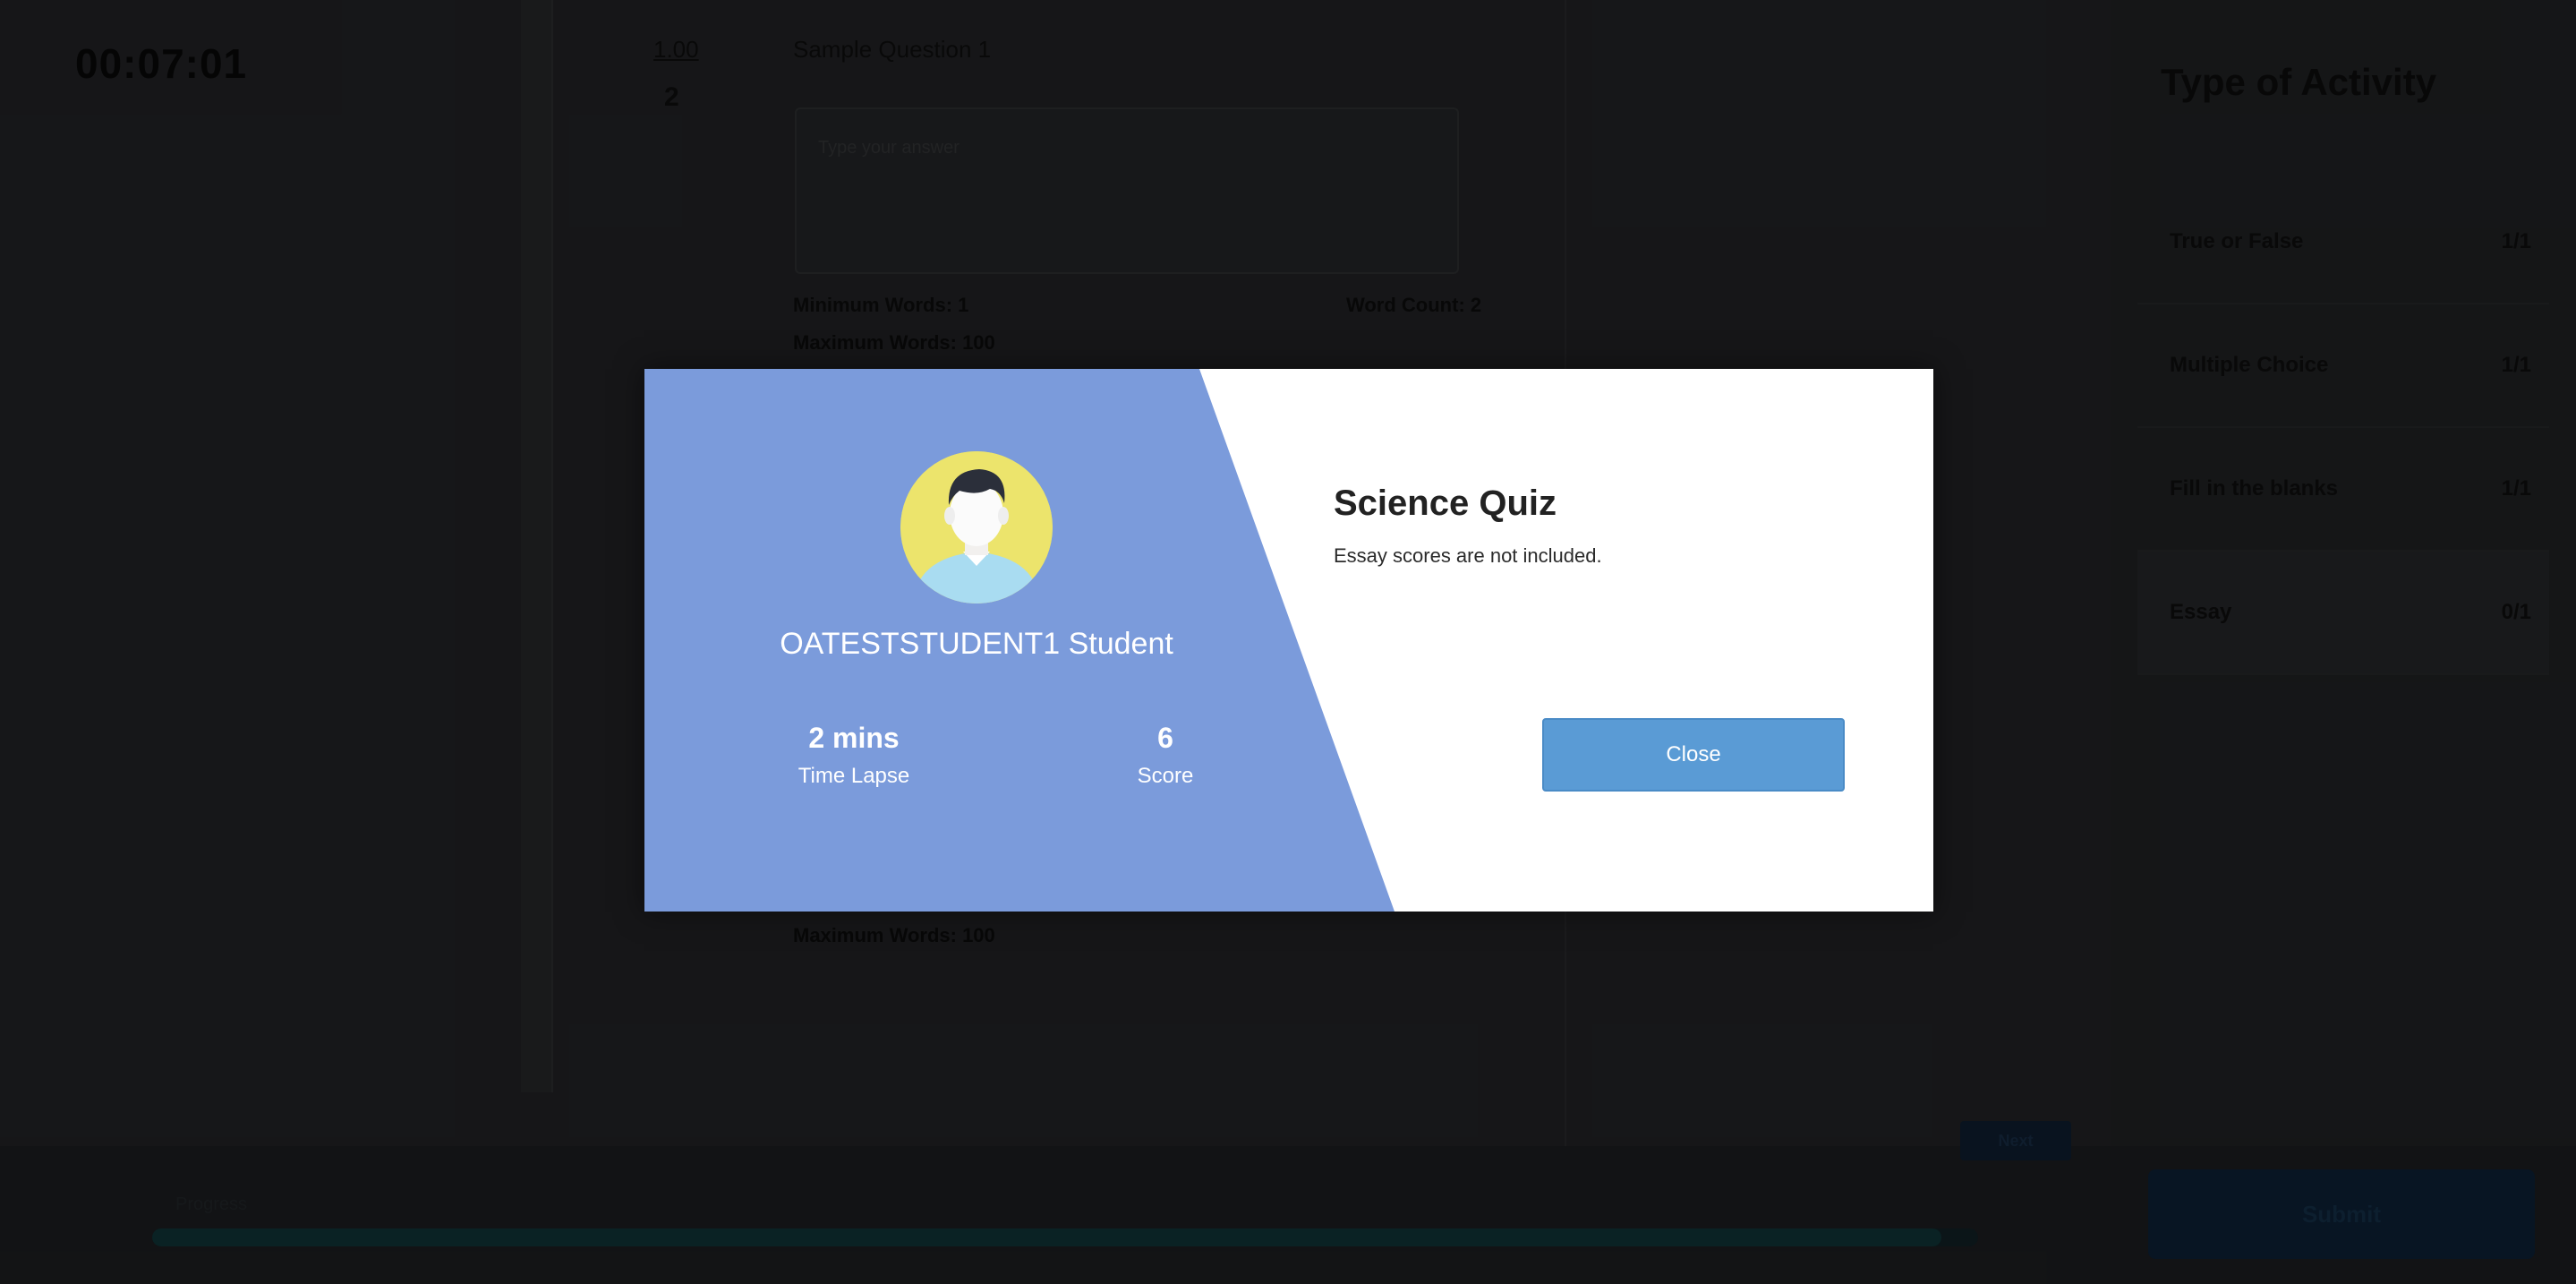  I want to click on score-label: Score, so click(1165, 776).